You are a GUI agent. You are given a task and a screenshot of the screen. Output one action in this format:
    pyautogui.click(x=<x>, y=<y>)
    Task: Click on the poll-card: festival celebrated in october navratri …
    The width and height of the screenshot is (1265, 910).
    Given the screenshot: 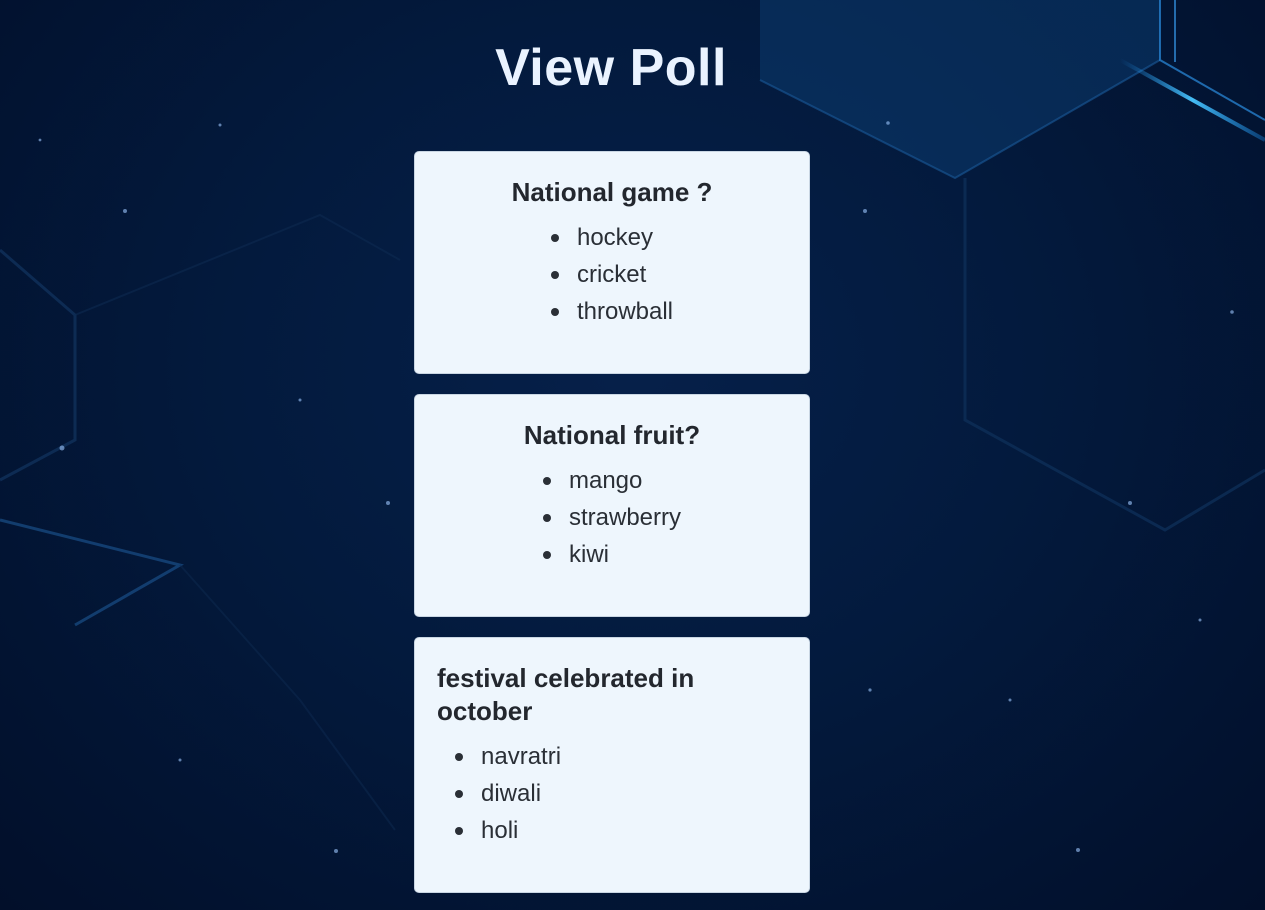 What is the action you would take?
    pyautogui.click(x=612, y=765)
    